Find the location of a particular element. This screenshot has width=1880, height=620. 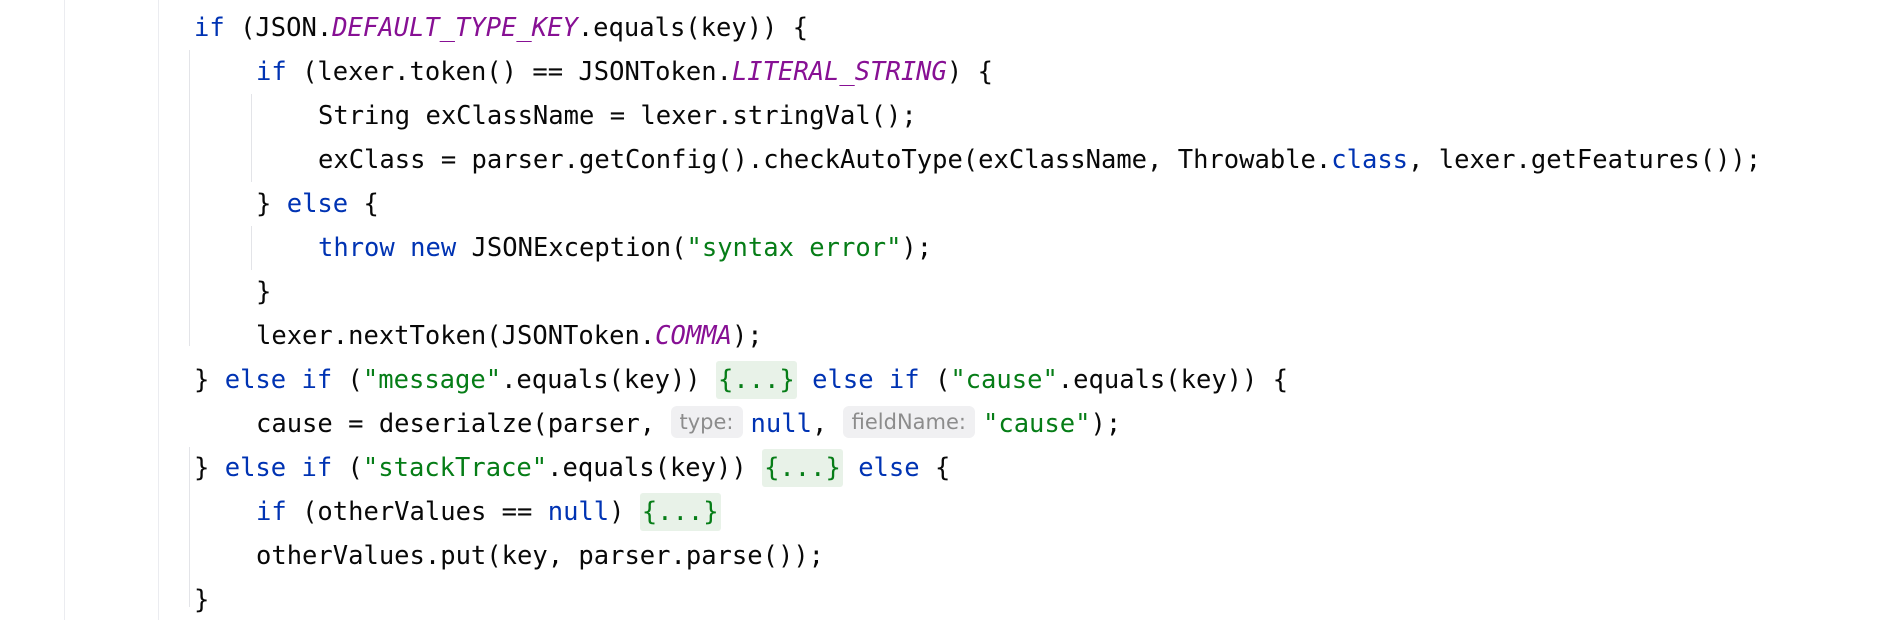

constant: LITERAL_STRING is located at coordinates (839, 72).